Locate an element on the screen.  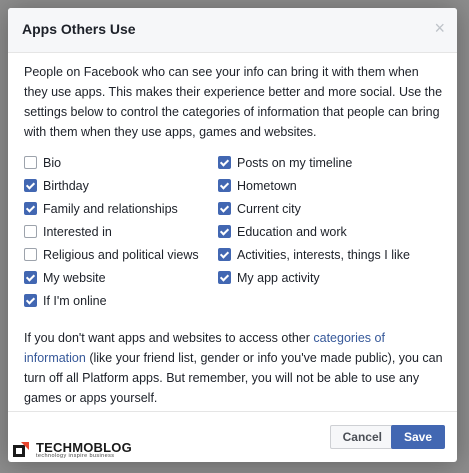
techmoblog-watermark: TECHMOBLOG technology inspire business is located at coordinates (72, 449).